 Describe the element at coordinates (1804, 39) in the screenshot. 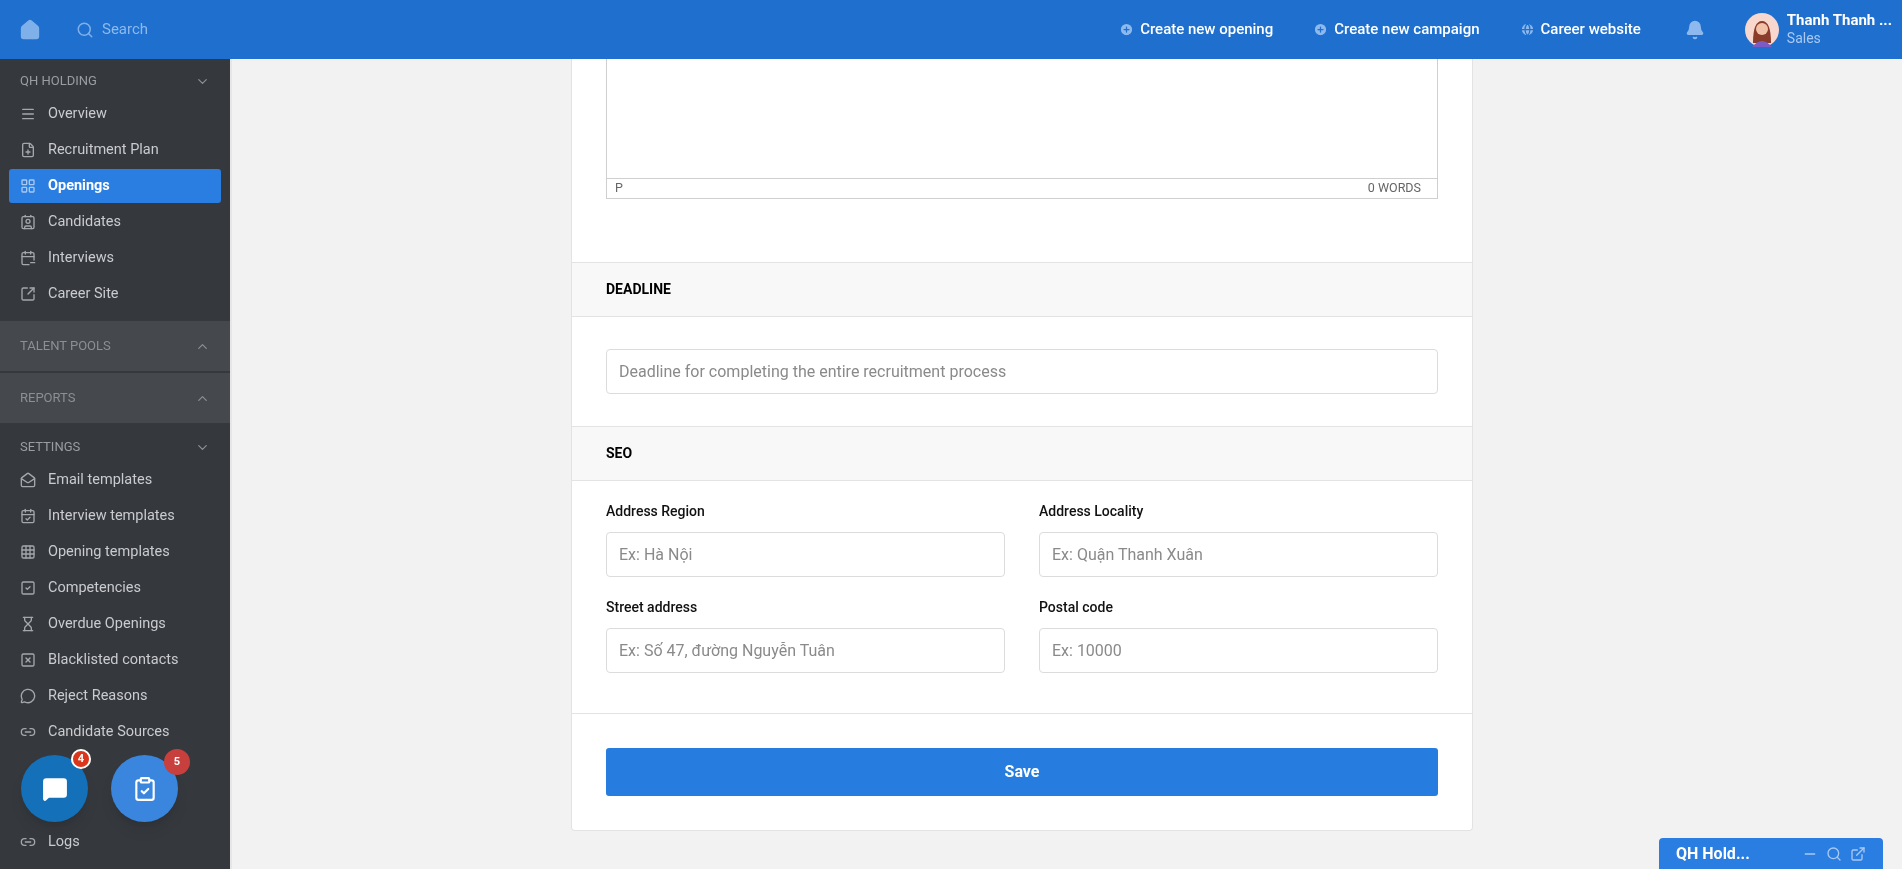

I see `user-role: Sales` at that location.